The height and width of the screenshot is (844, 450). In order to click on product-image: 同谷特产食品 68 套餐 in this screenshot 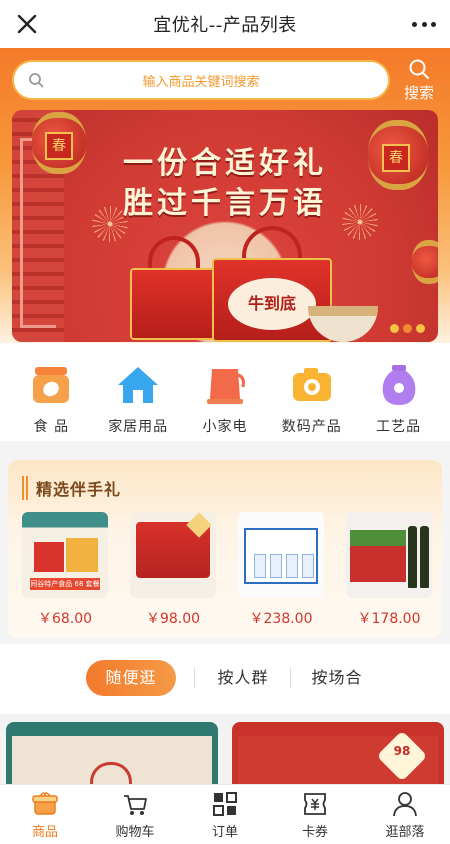, I will do `click(65, 555)`.